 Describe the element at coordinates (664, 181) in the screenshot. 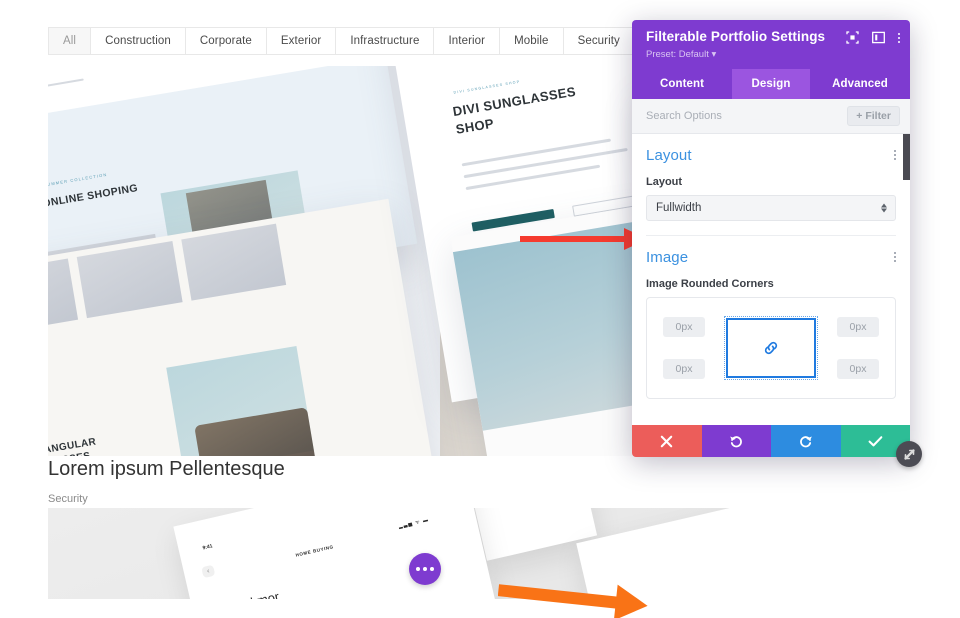

I see `layout-field-label: Layout` at that location.